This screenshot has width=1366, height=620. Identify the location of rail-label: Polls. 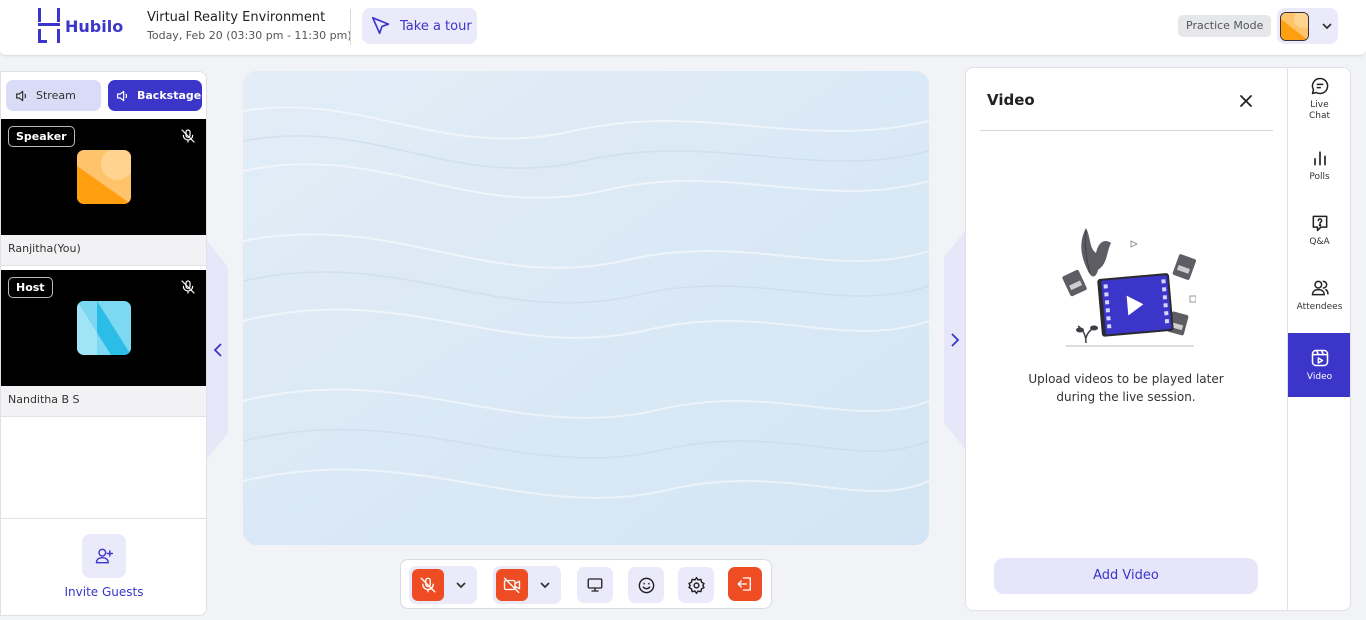
(1319, 177).